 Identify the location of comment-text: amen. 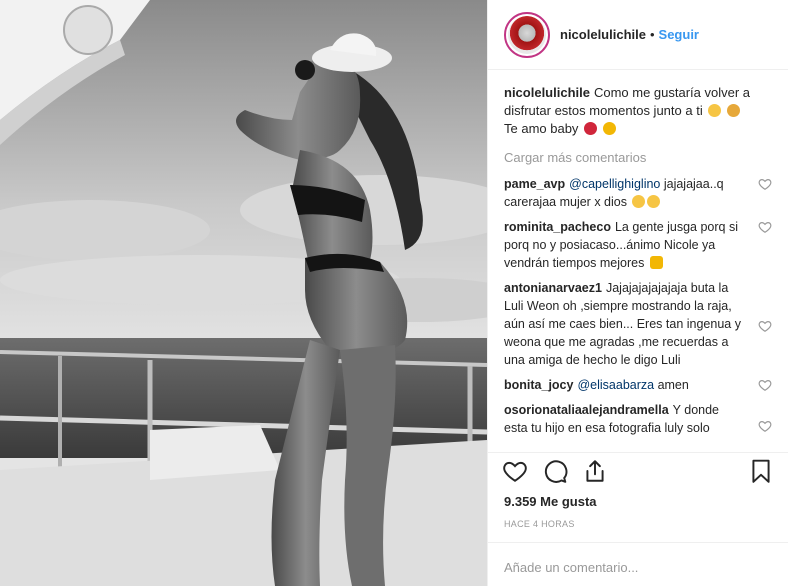
(671, 385).